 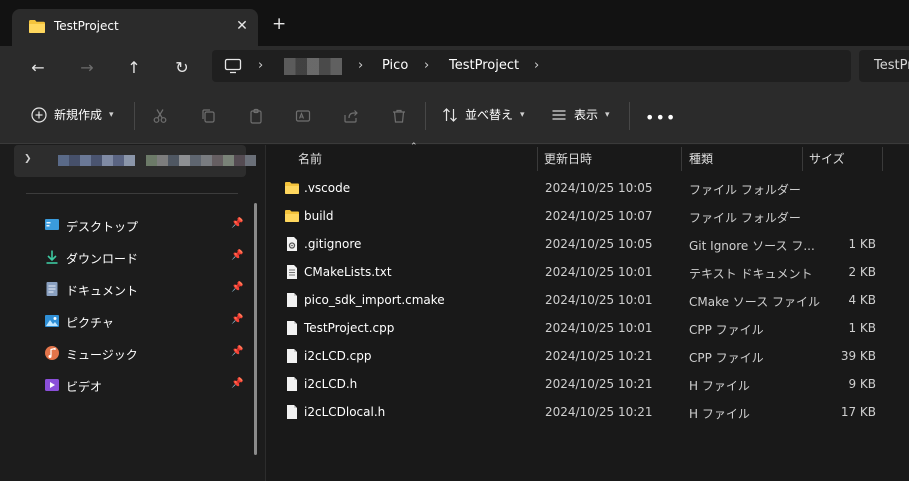 What do you see at coordinates (87, 67) in the screenshot?
I see `forward-icon: →` at bounding box center [87, 67].